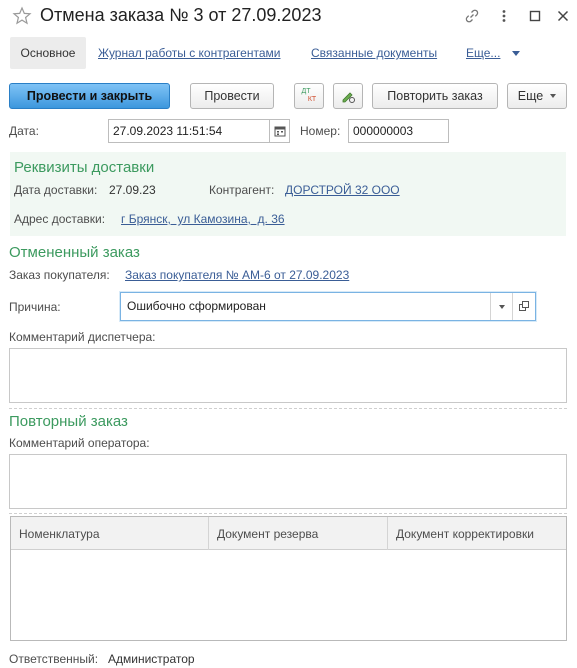 Image resolution: width=577 pixels, height=668 pixels. Describe the element at coordinates (189, 131) in the screenshot. I see `date-field: 27.09.2023 11:51:54` at that location.